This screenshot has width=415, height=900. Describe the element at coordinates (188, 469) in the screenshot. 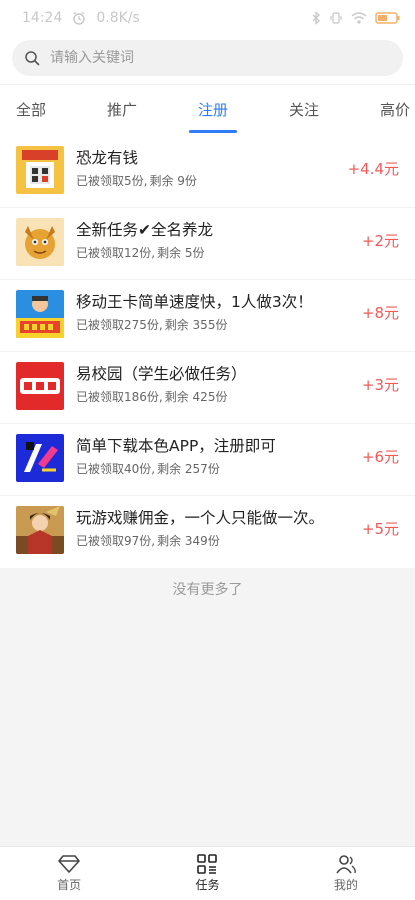

I see `task-remaining: 剩余 257份` at that location.